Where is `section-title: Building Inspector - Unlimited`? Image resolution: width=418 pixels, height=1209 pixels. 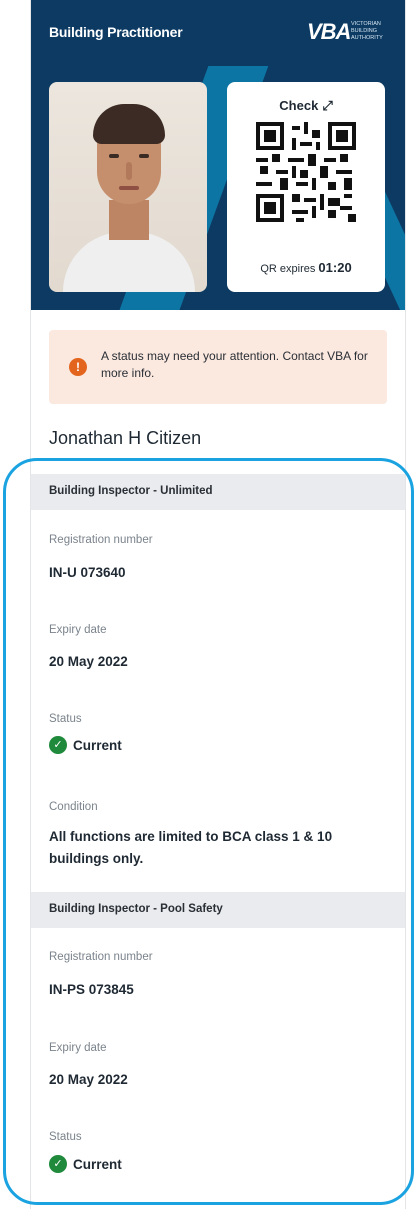
section-title: Building Inspector - Unlimited is located at coordinates (131, 491).